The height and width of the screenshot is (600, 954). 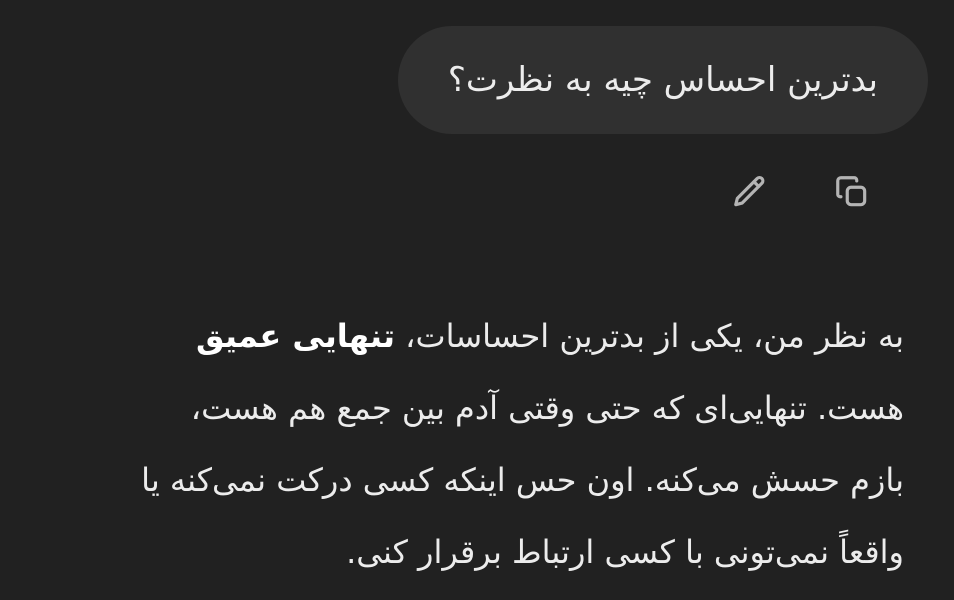 I want to click on message-actions, so click(x=801, y=192).